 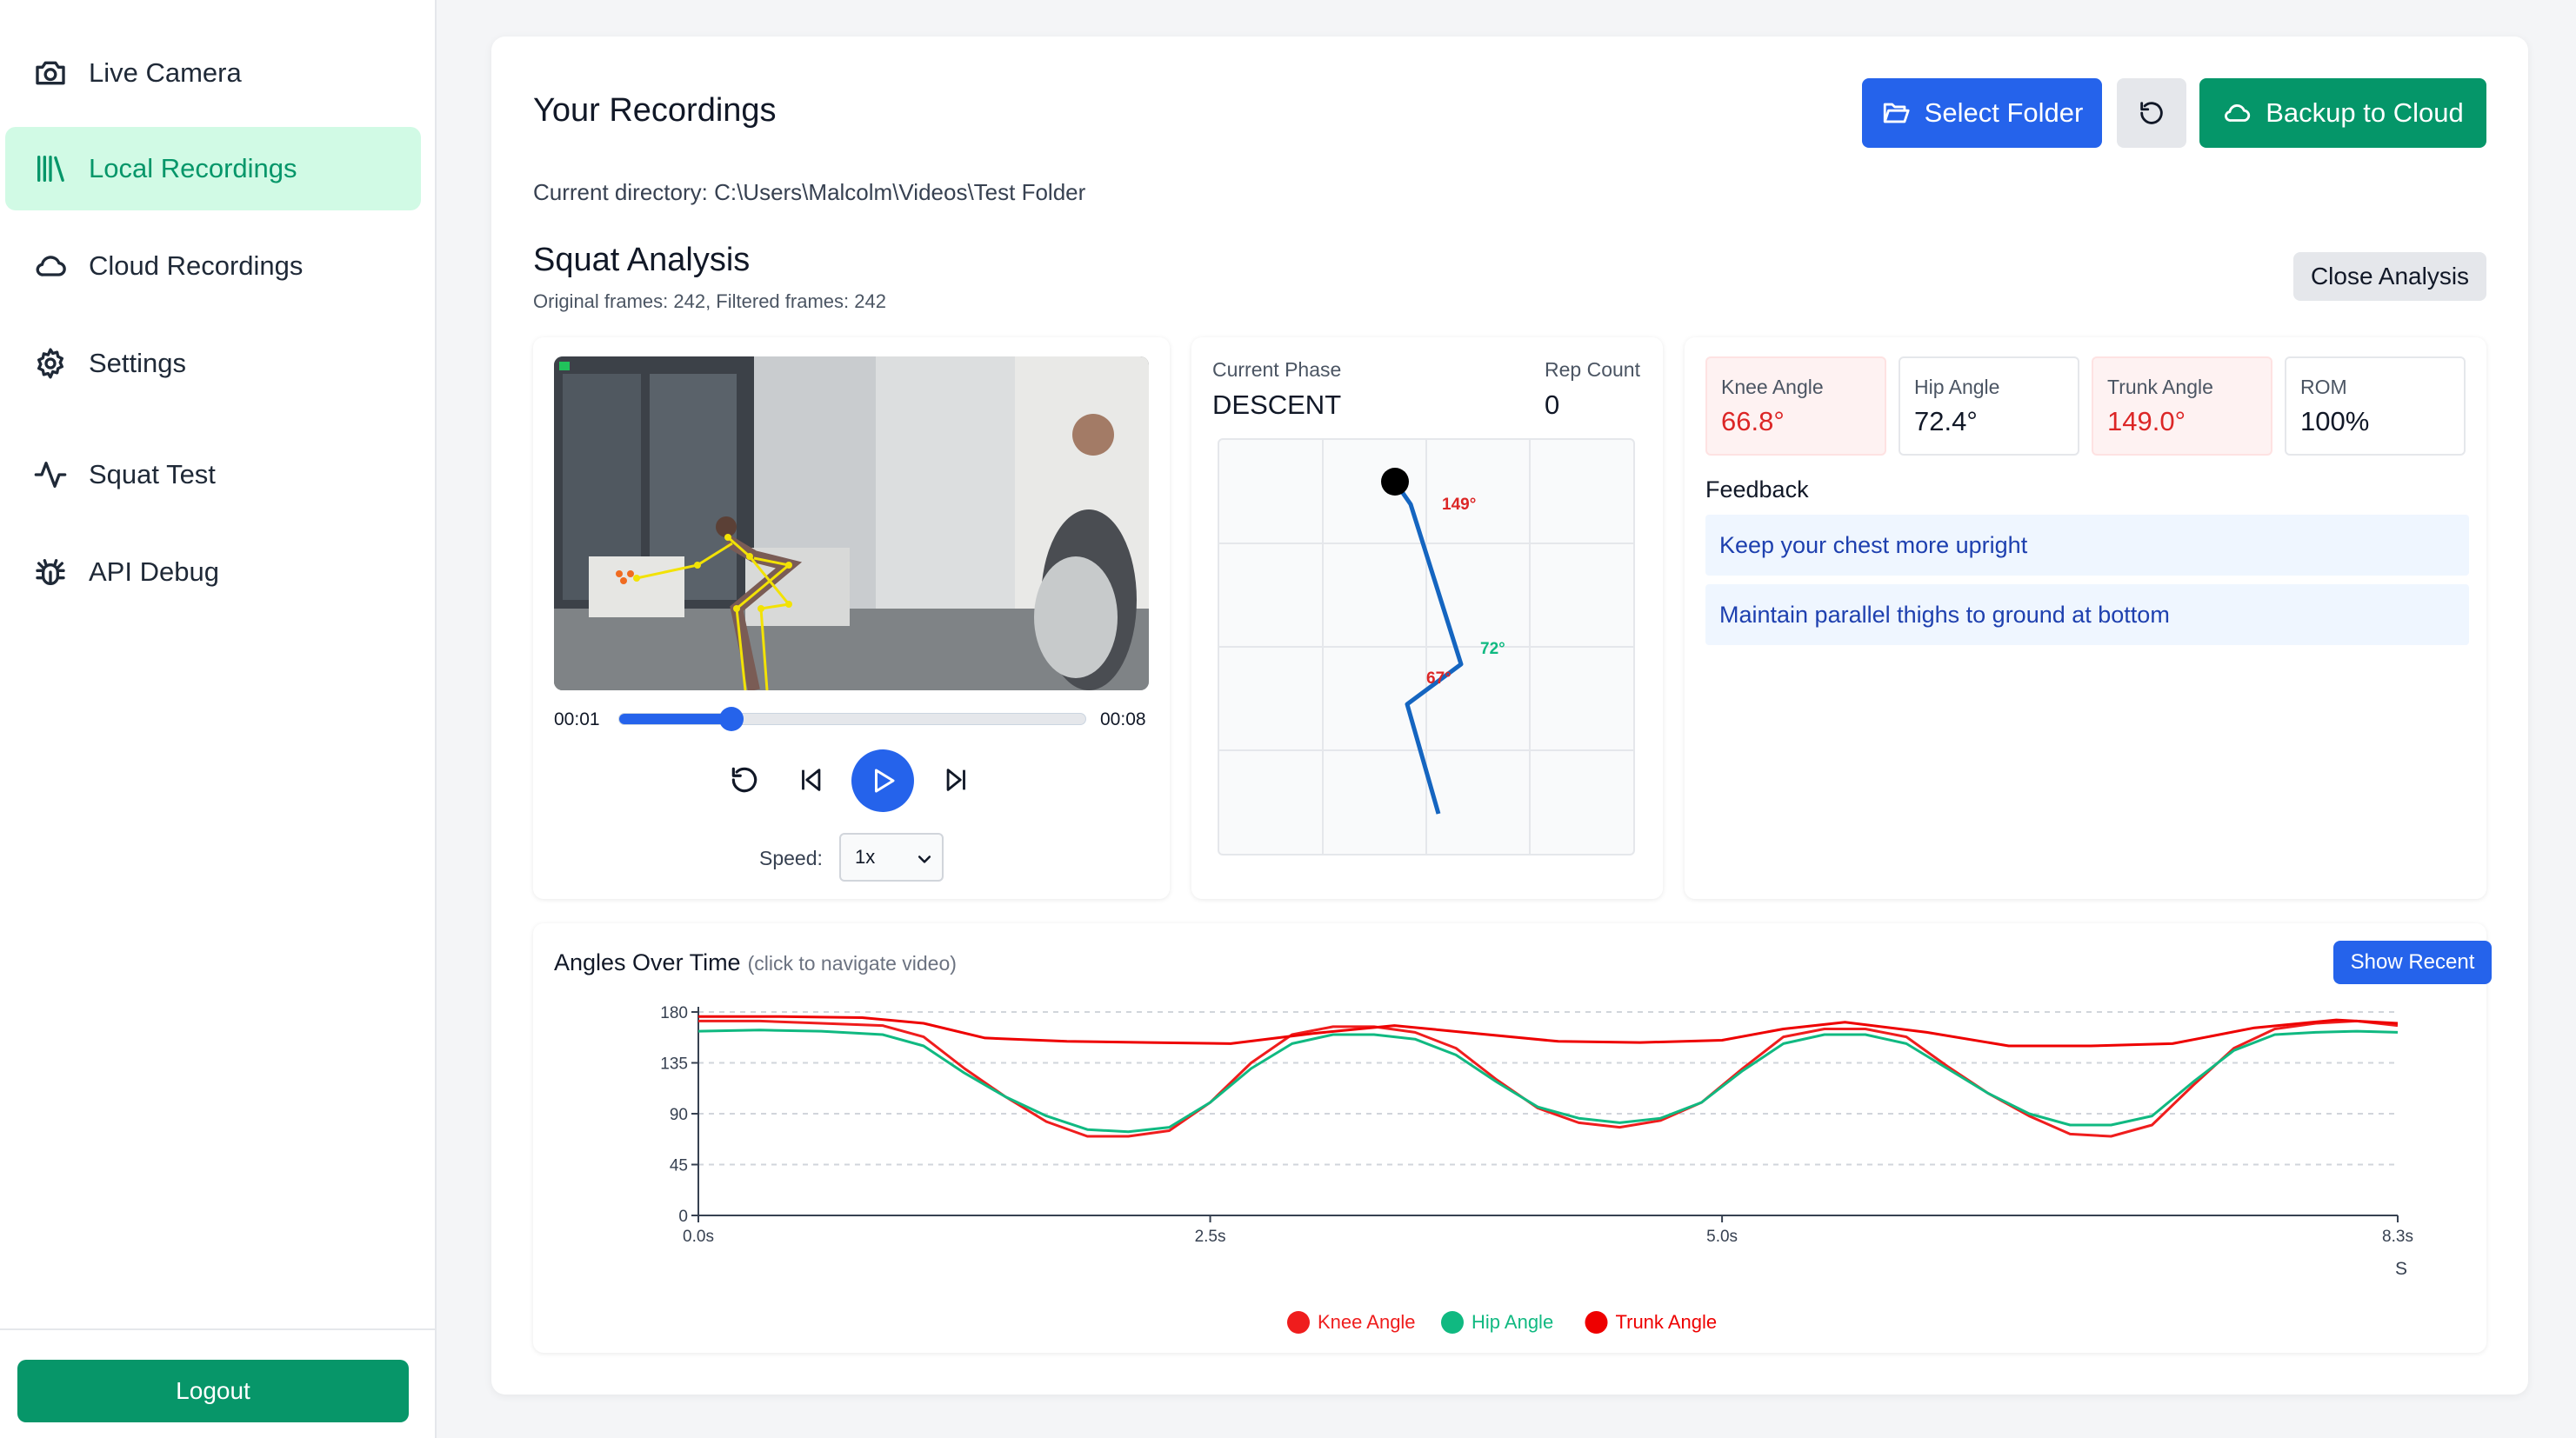 I want to click on select-folder-button: Select Folder, so click(x=1982, y=113).